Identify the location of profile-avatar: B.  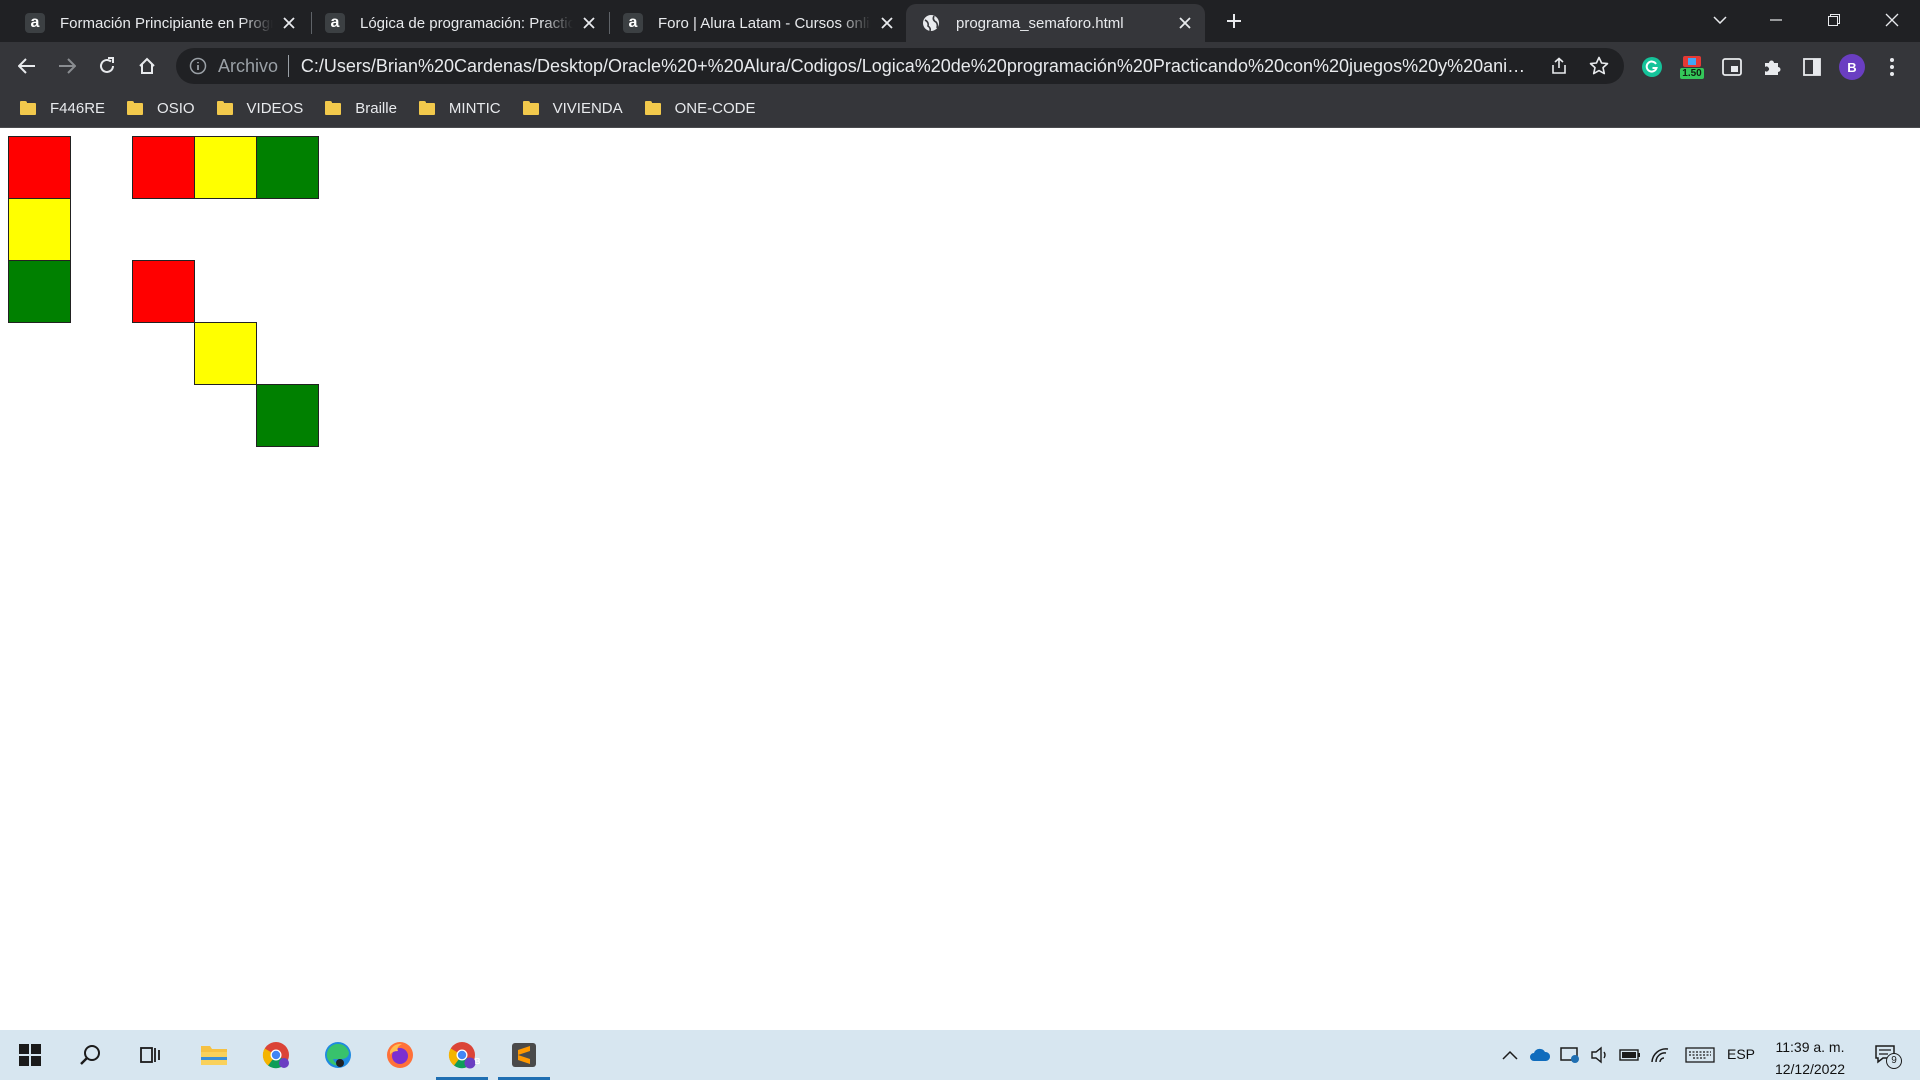
(1852, 67).